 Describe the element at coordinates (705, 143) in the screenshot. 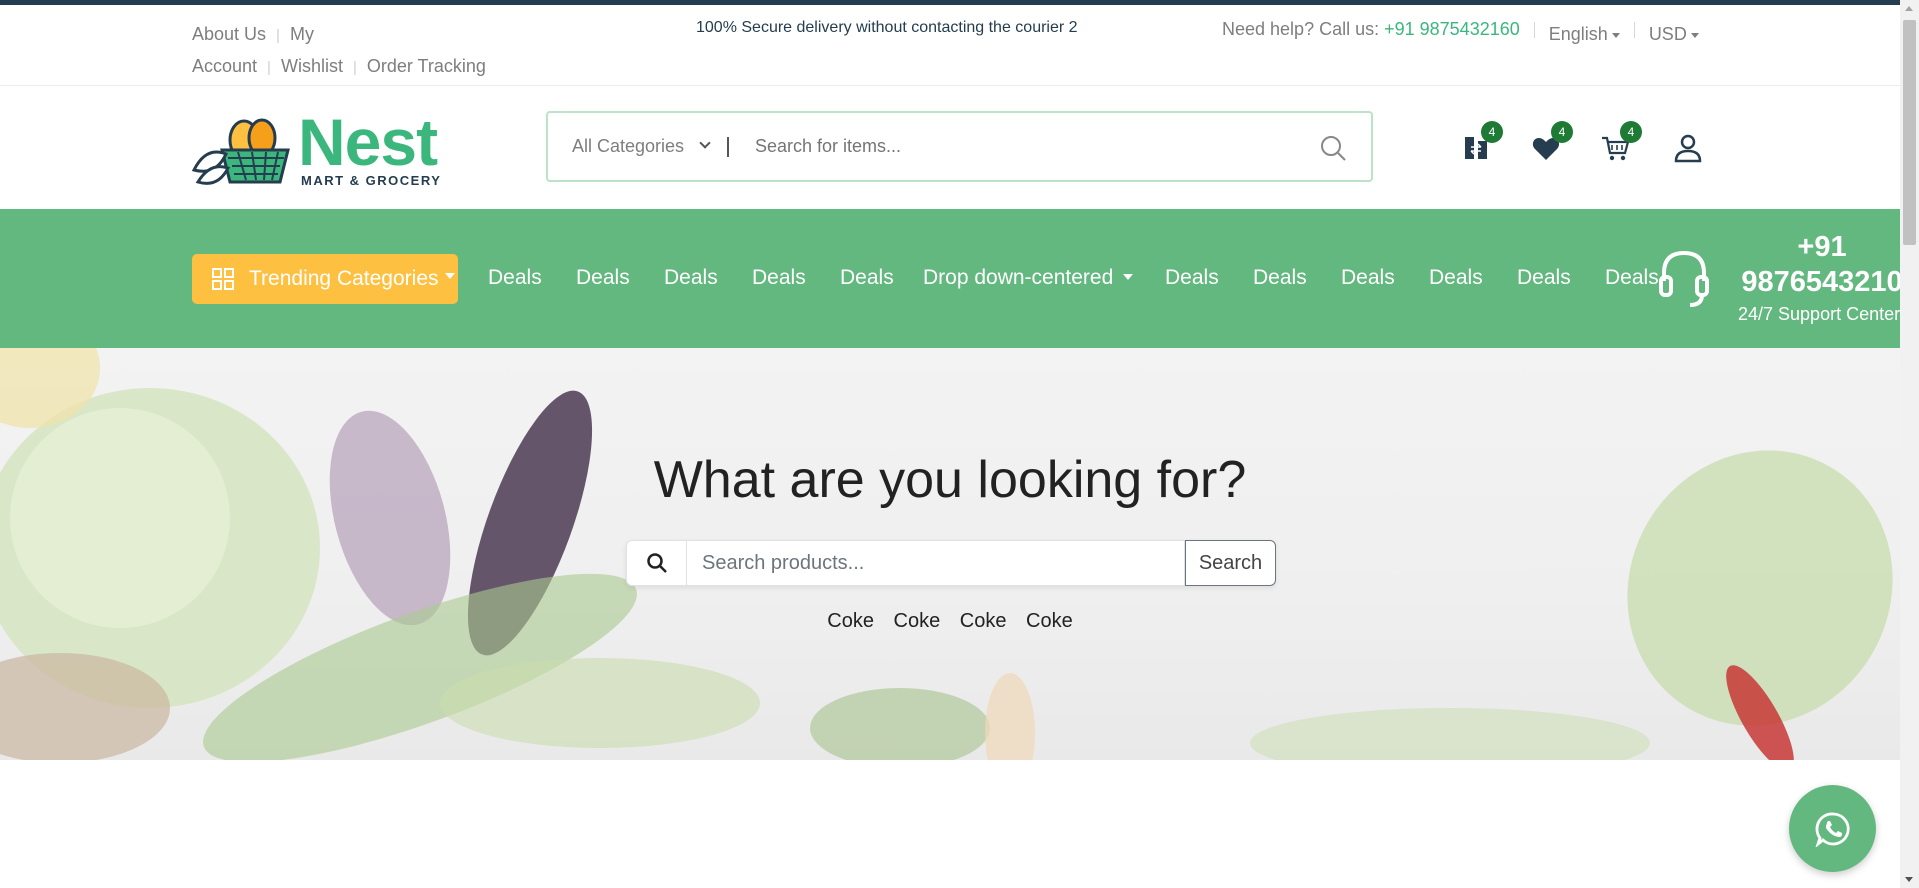

I see `chevron-down-icon` at that location.